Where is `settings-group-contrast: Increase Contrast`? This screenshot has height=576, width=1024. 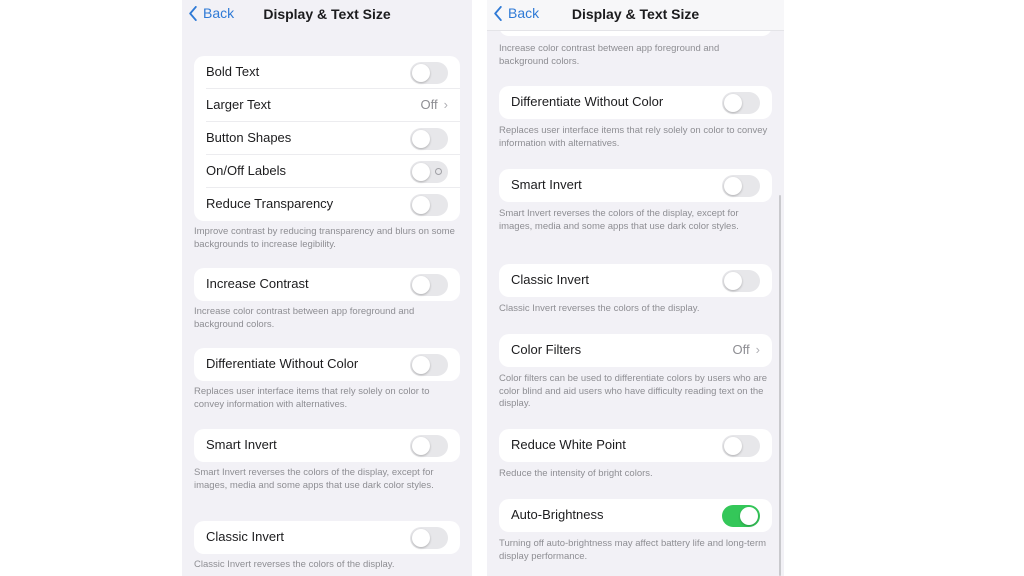
settings-group-contrast: Increase Contrast is located at coordinates (327, 284).